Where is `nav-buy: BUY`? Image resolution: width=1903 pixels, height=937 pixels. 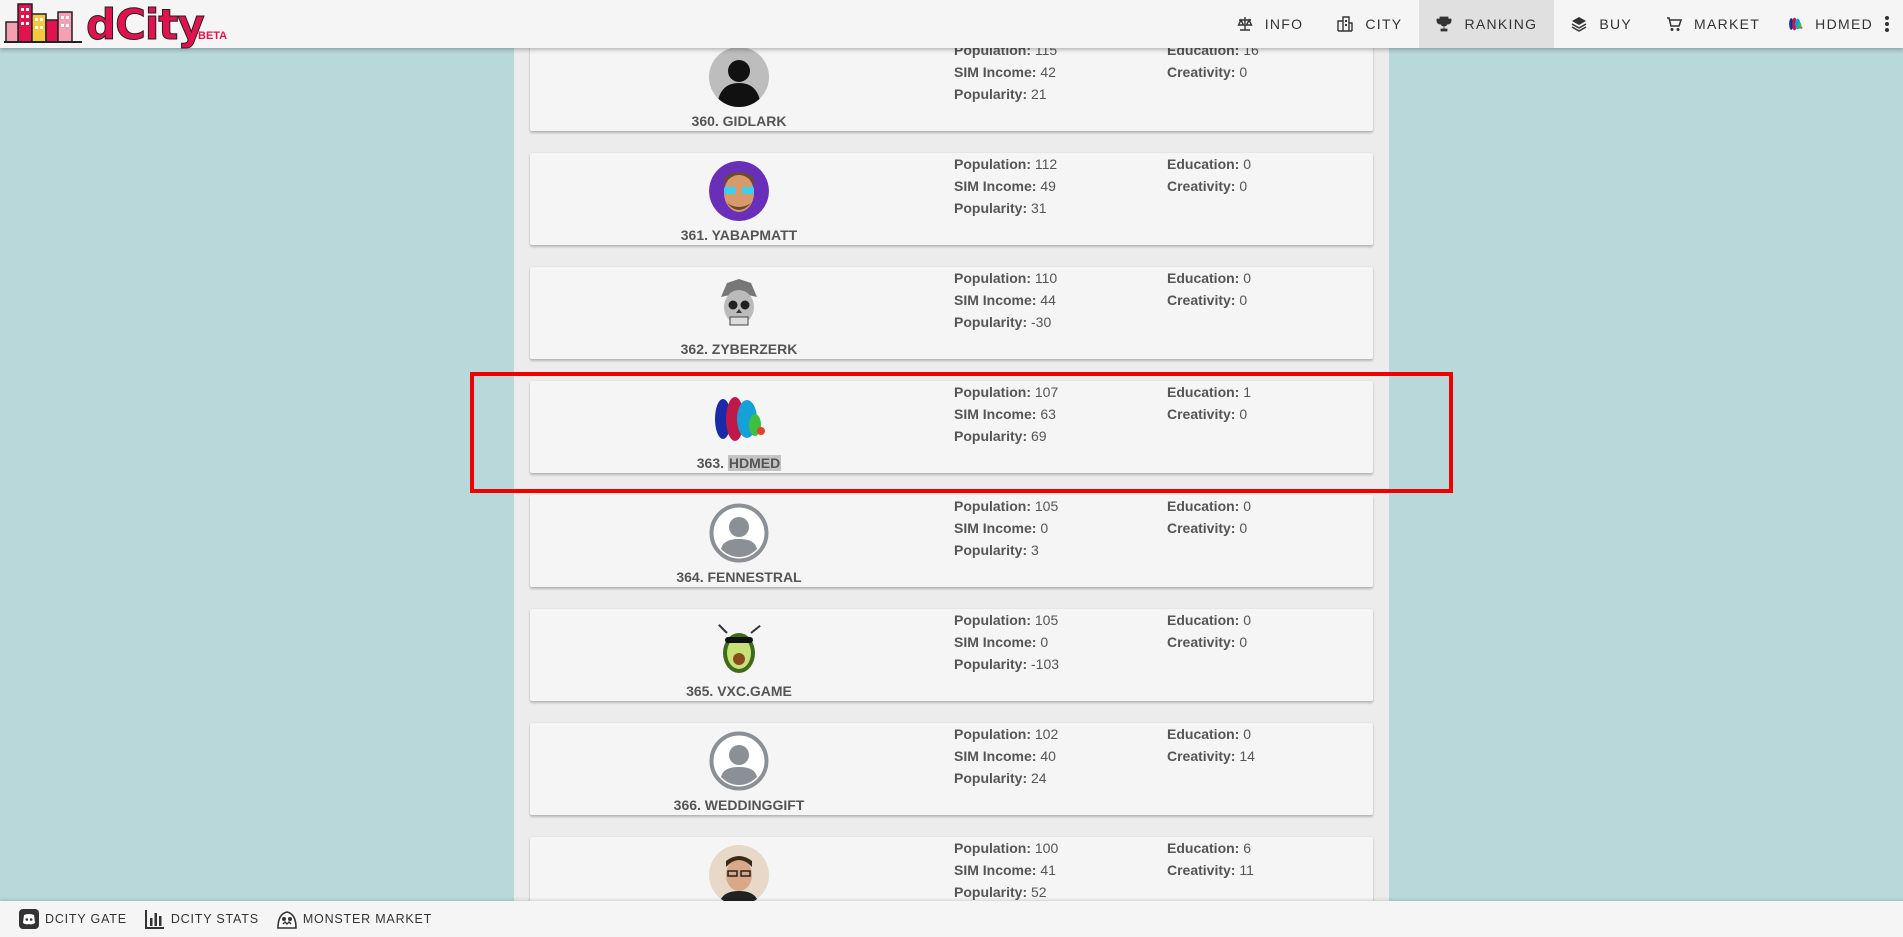 nav-buy: BUY is located at coordinates (1601, 24).